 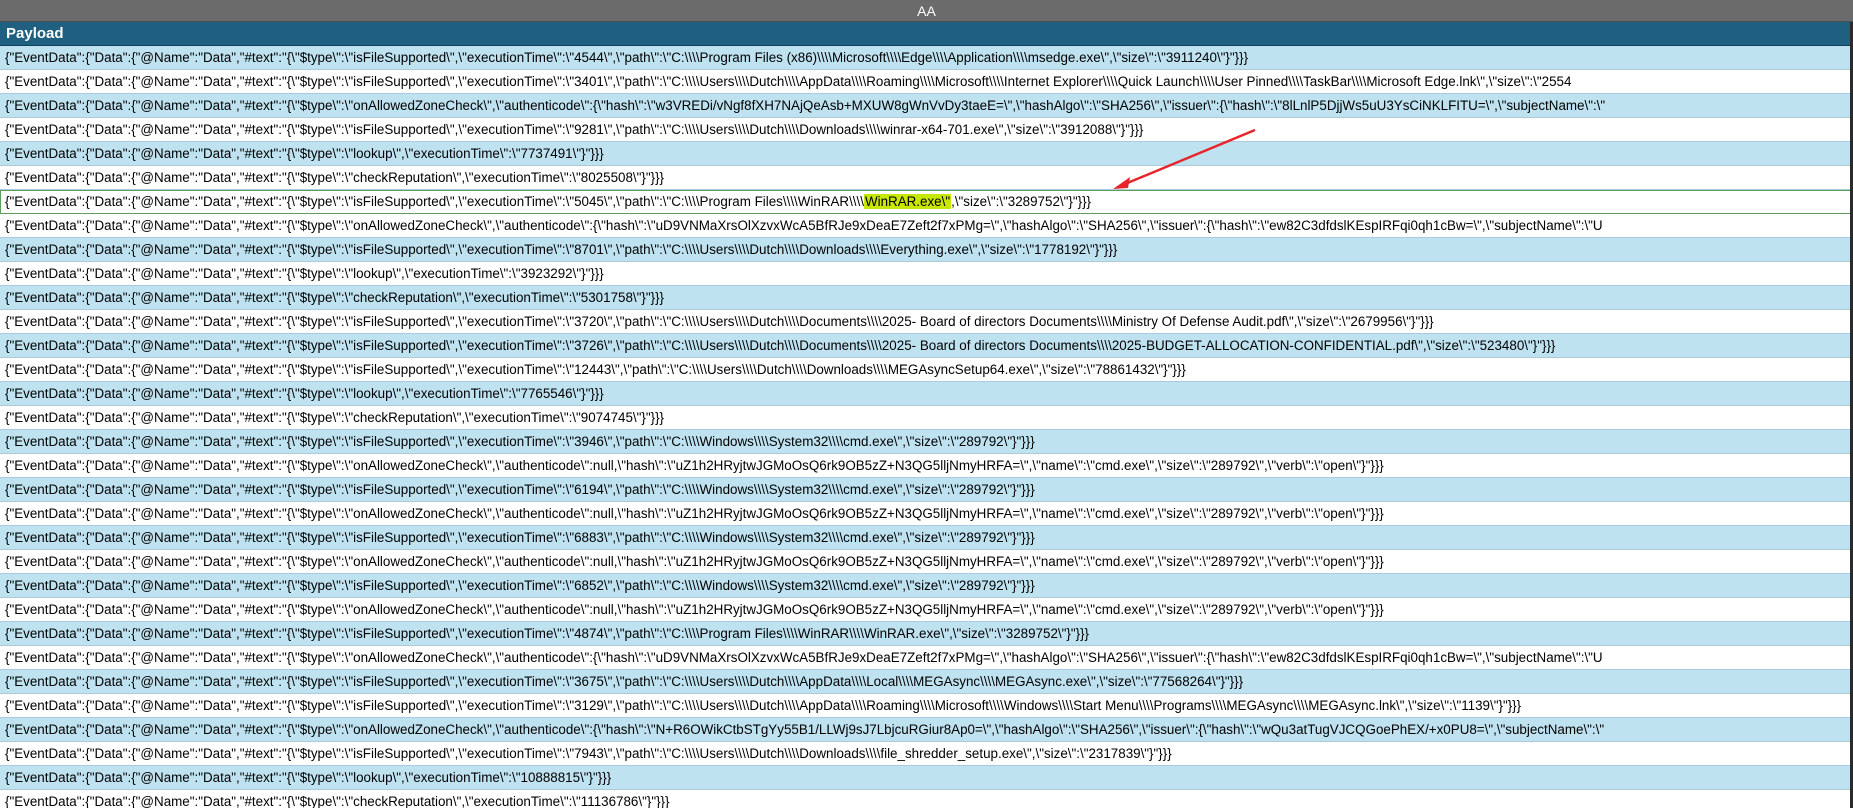 What do you see at coordinates (926, 11) in the screenshot?
I see `column-header-aa: AA` at bounding box center [926, 11].